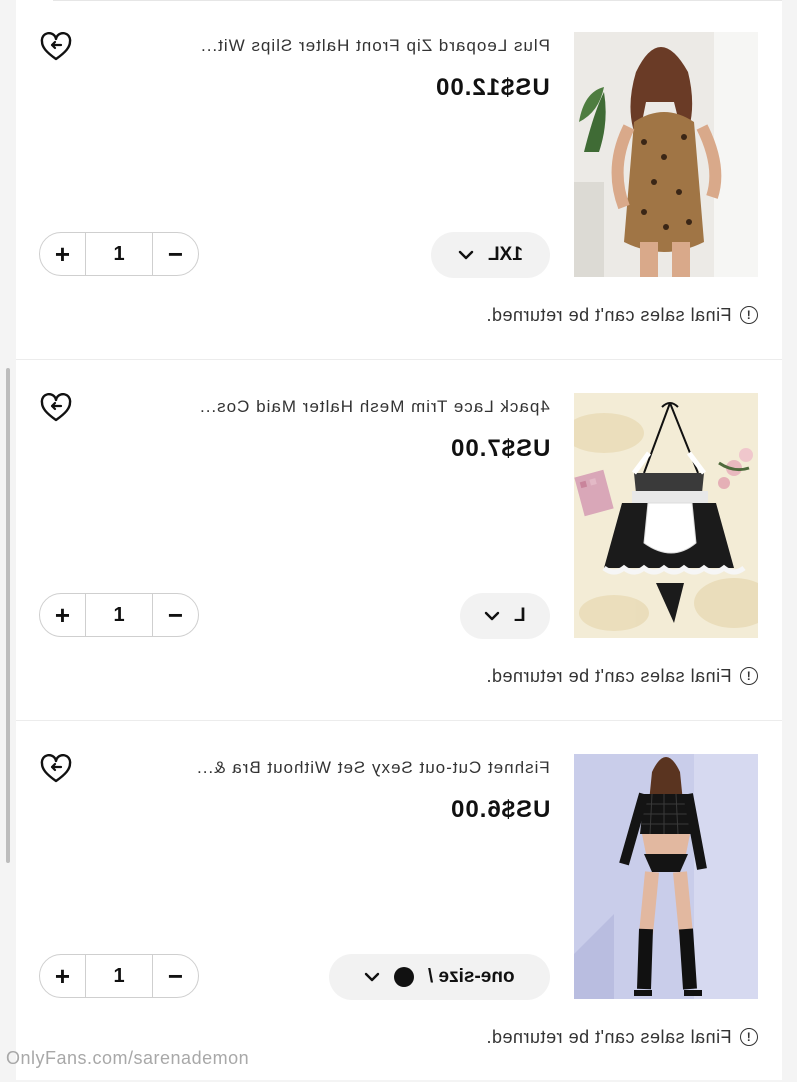 This screenshot has width=797, height=1082. Describe the element at coordinates (492, 87) in the screenshot. I see `product-price: US$12.00` at that location.